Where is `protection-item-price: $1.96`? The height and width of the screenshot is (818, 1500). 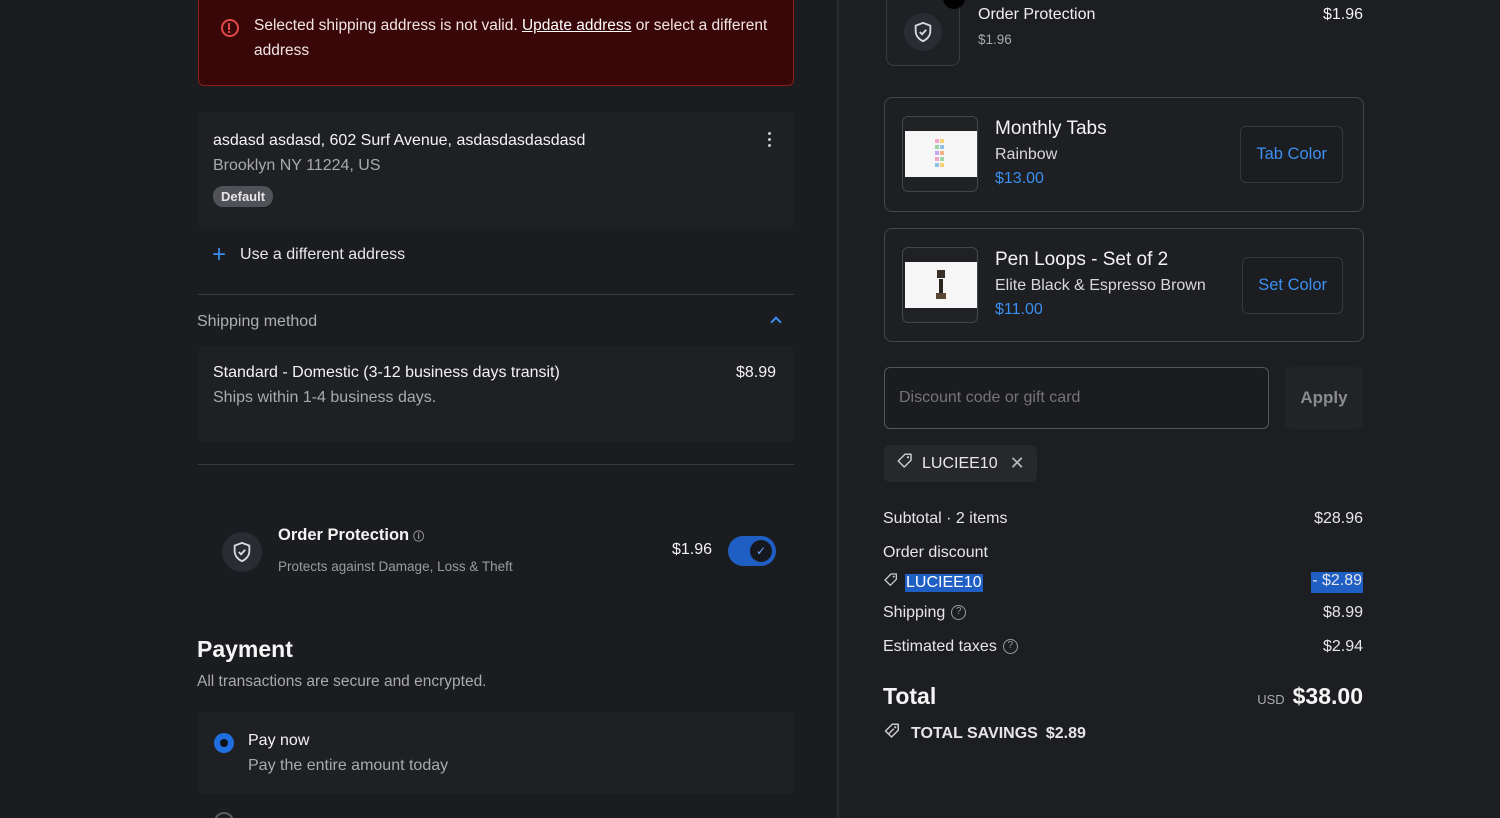 protection-item-price: $1.96 is located at coordinates (1342, 14).